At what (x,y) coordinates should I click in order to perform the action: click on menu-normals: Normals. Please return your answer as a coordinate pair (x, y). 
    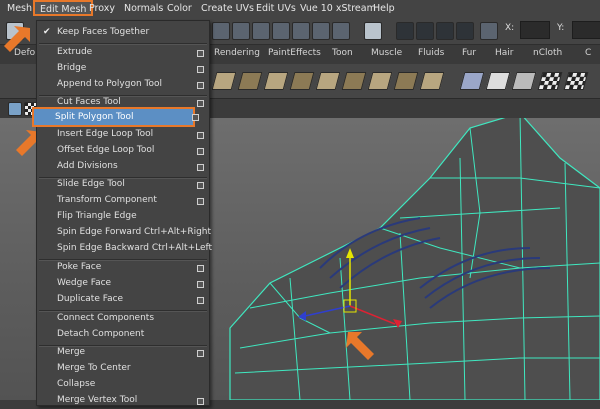
    Looking at the image, I should click on (143, 8).